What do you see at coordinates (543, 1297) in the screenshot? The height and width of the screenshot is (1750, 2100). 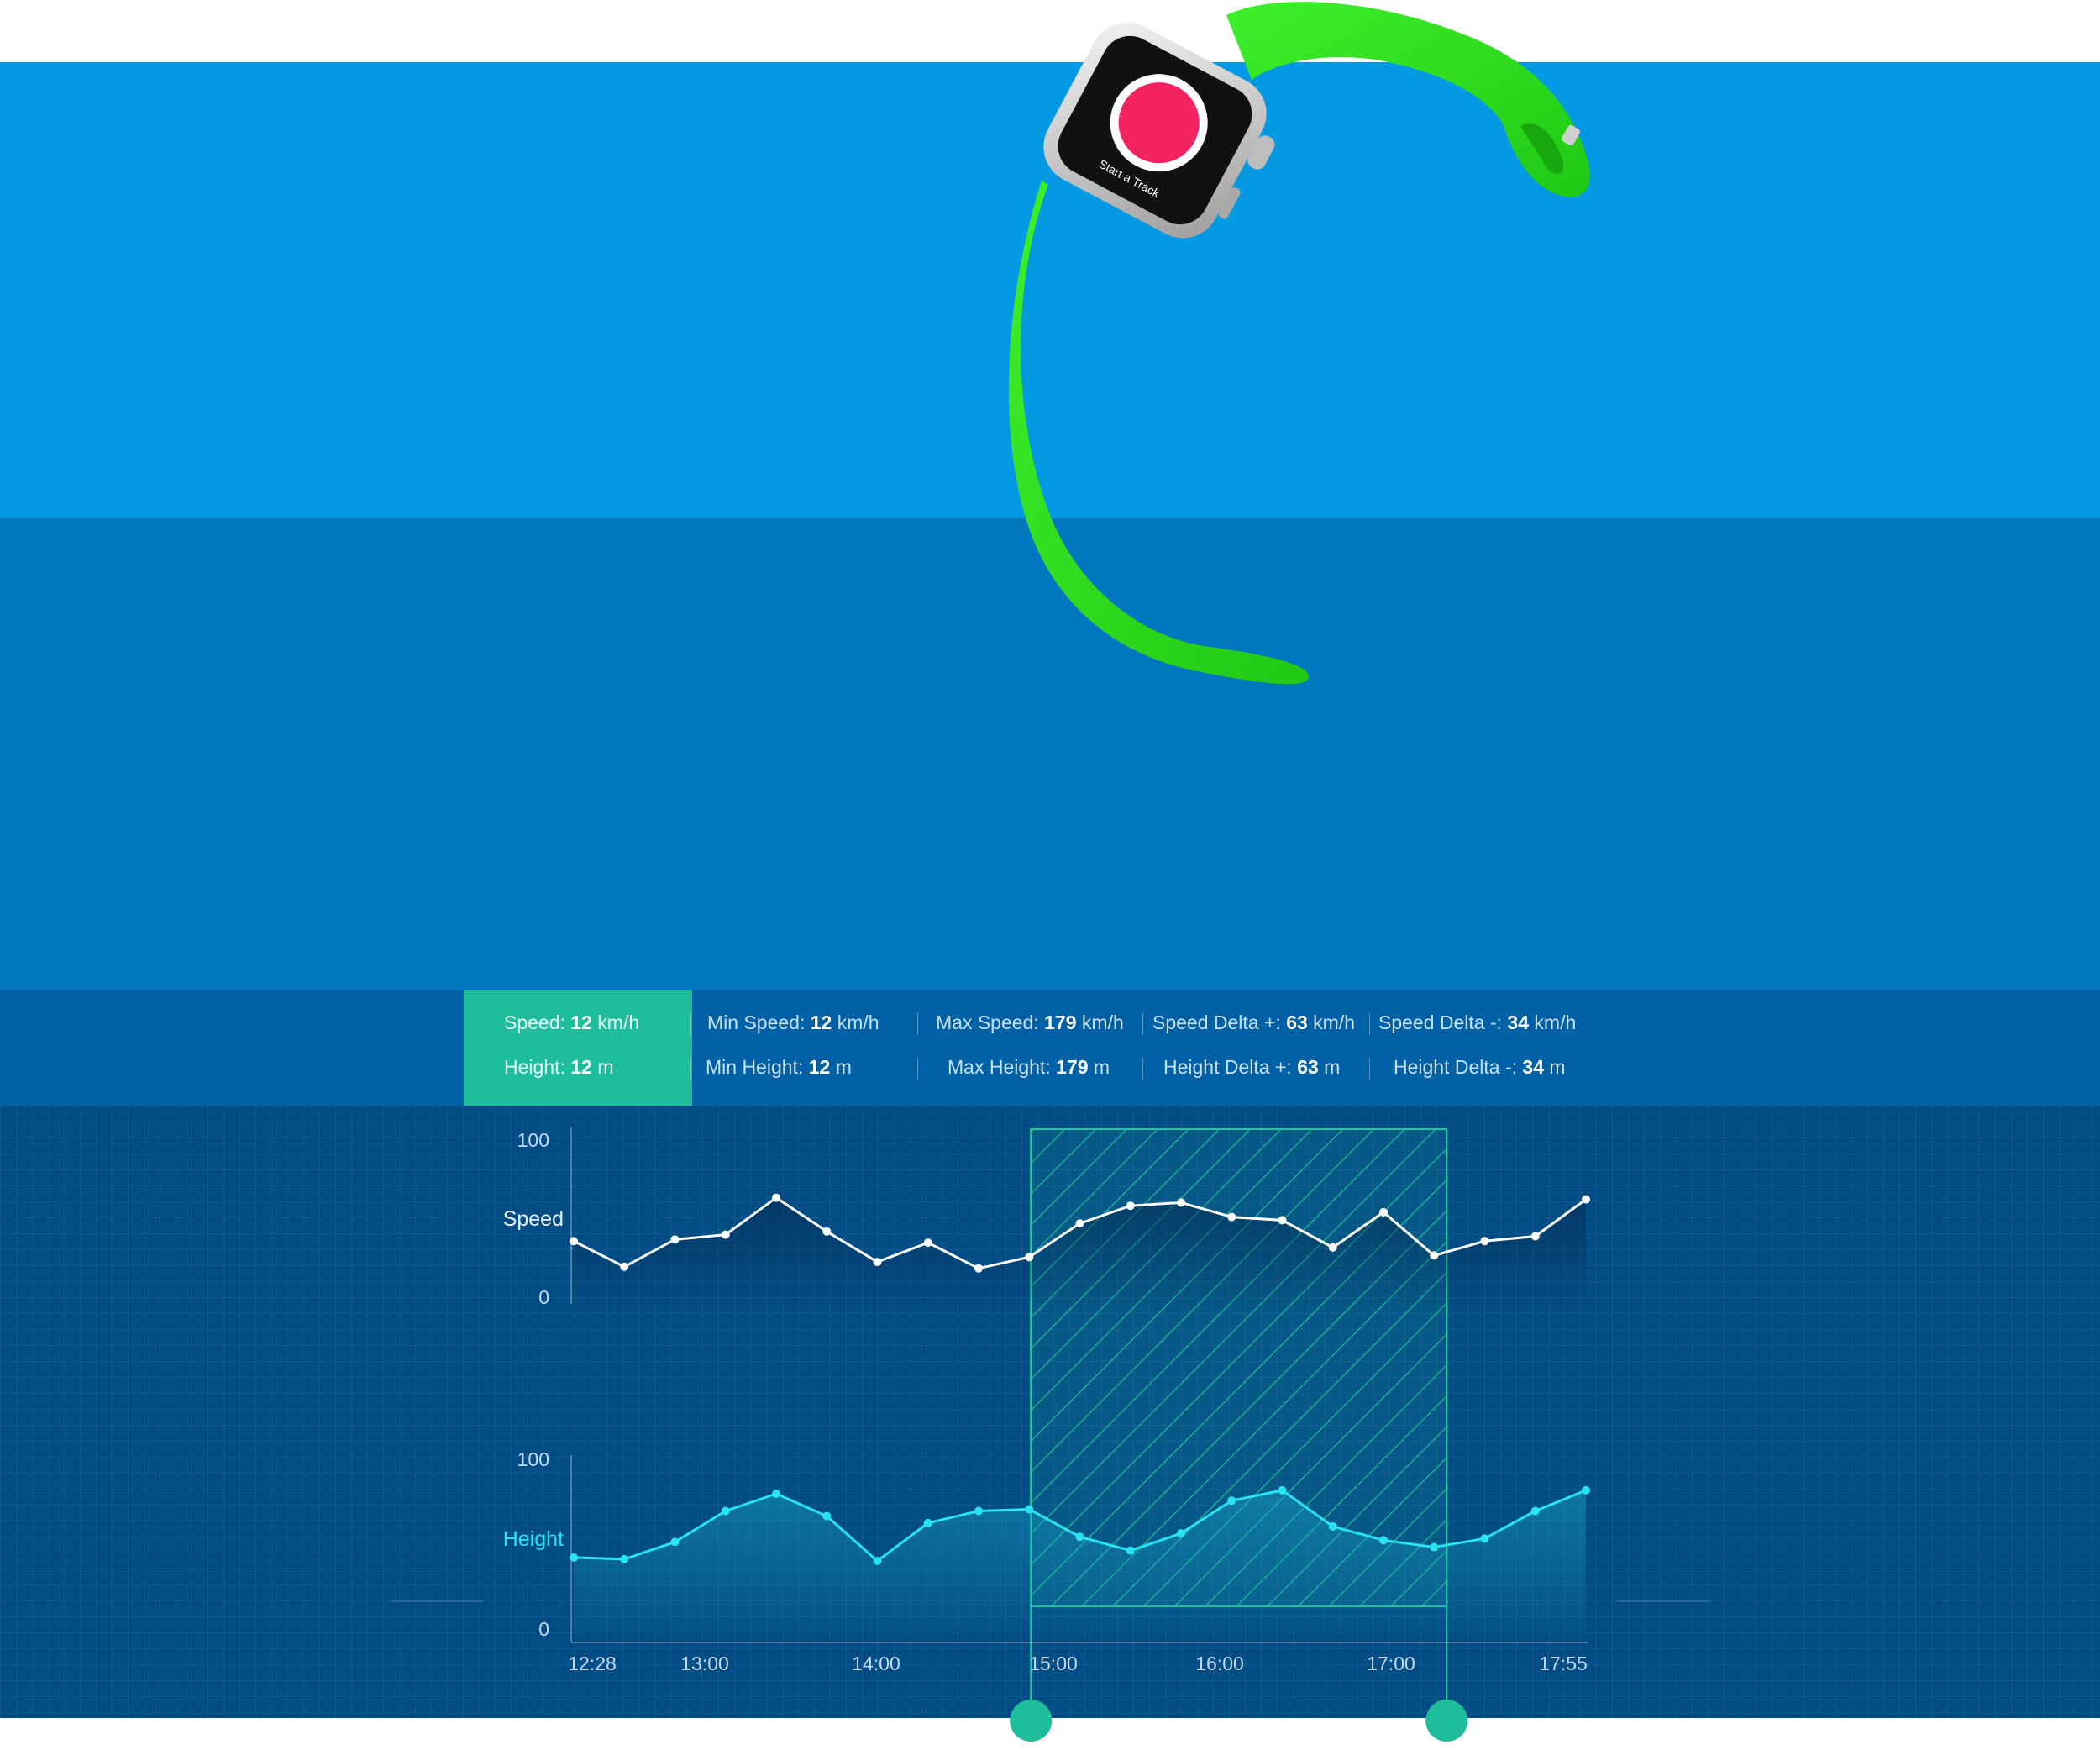 I see `speed-axis-min: 0` at bounding box center [543, 1297].